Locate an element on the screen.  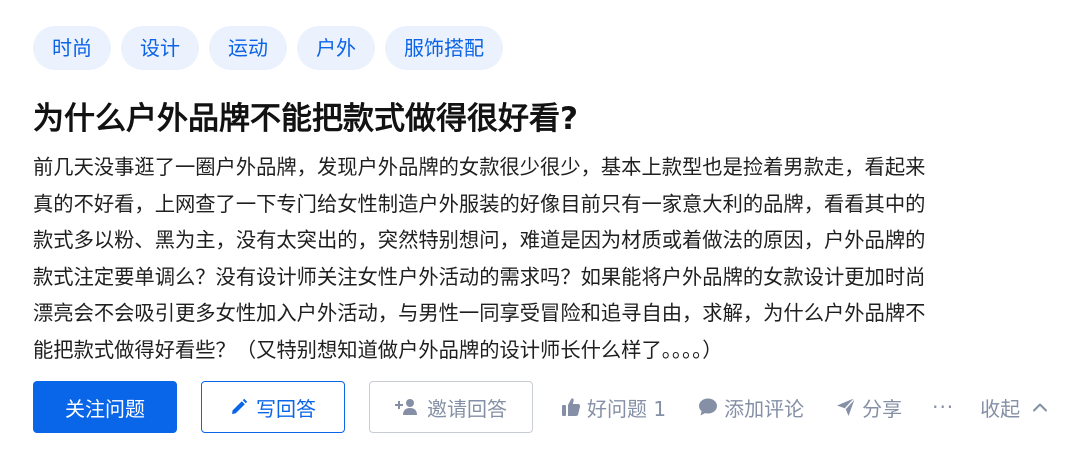
invite-answer-button: 邀请回答 is located at coordinates (451, 407).